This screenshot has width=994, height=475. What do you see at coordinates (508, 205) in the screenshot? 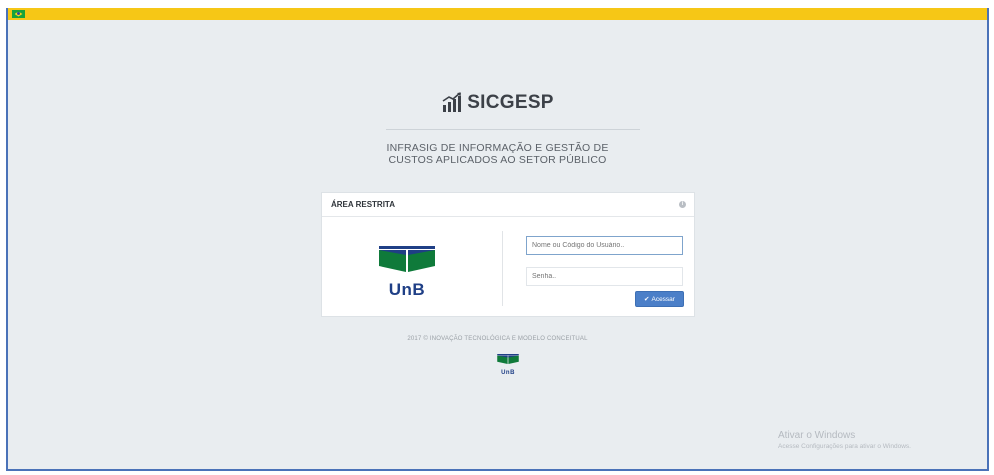
I see `login-panel-header: ÁREA RESTRITA i` at bounding box center [508, 205].